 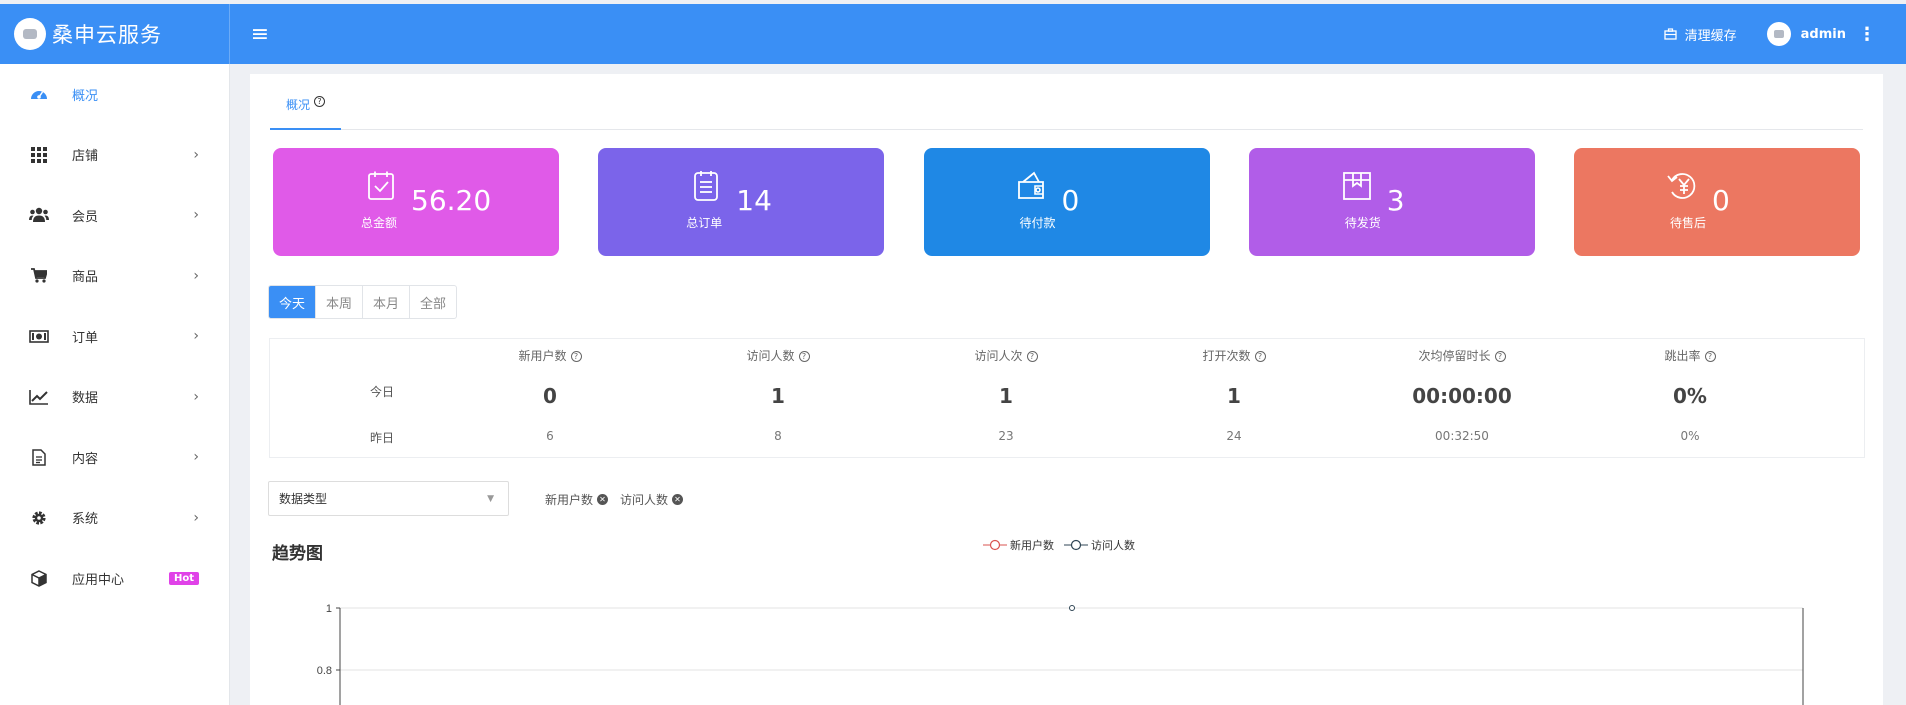 What do you see at coordinates (39, 155) in the screenshot?
I see `grid-icon` at bounding box center [39, 155].